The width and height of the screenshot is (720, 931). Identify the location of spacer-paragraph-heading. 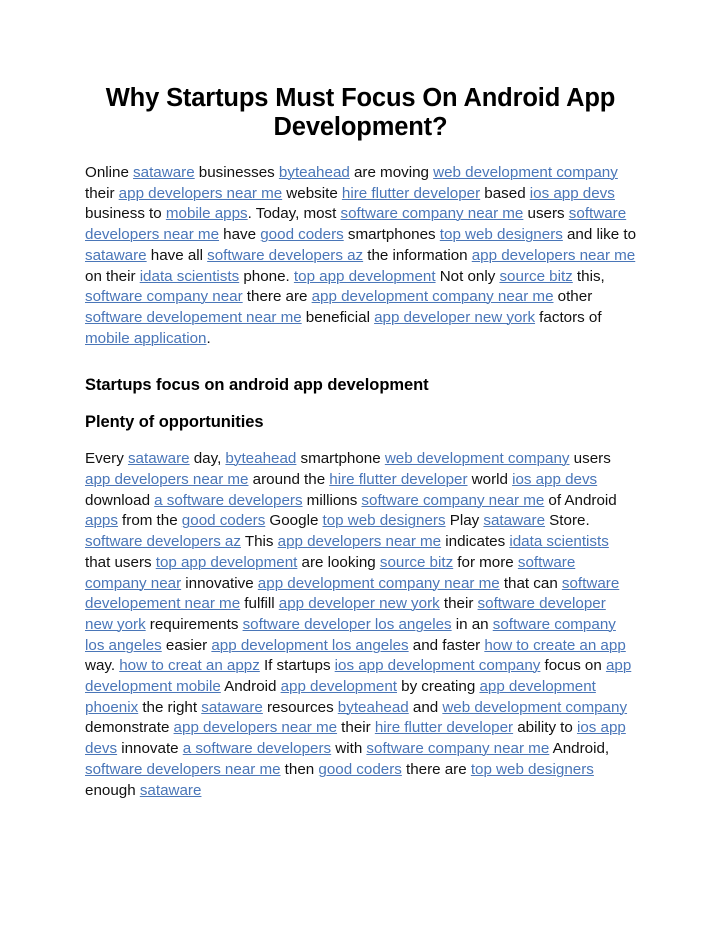
(360, 362).